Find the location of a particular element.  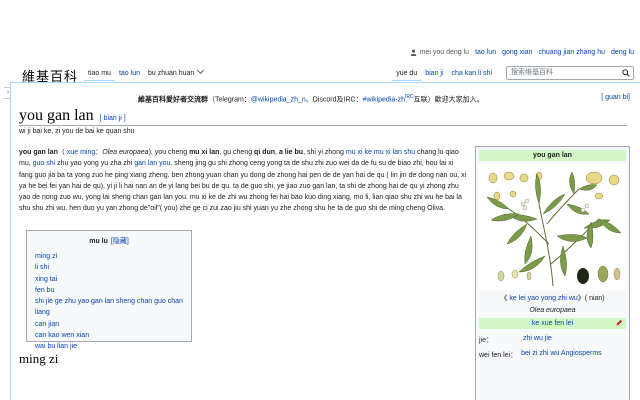

irc-link: #wikipedia-zh is located at coordinates (384, 99).